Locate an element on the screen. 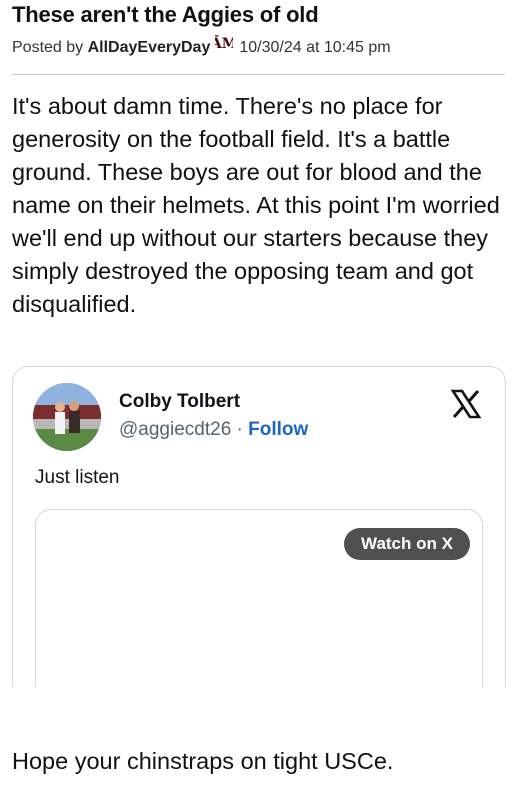 The width and height of the screenshot is (517, 800). post-timestamp: 10/30/24 at 10:45 pm is located at coordinates (315, 47).